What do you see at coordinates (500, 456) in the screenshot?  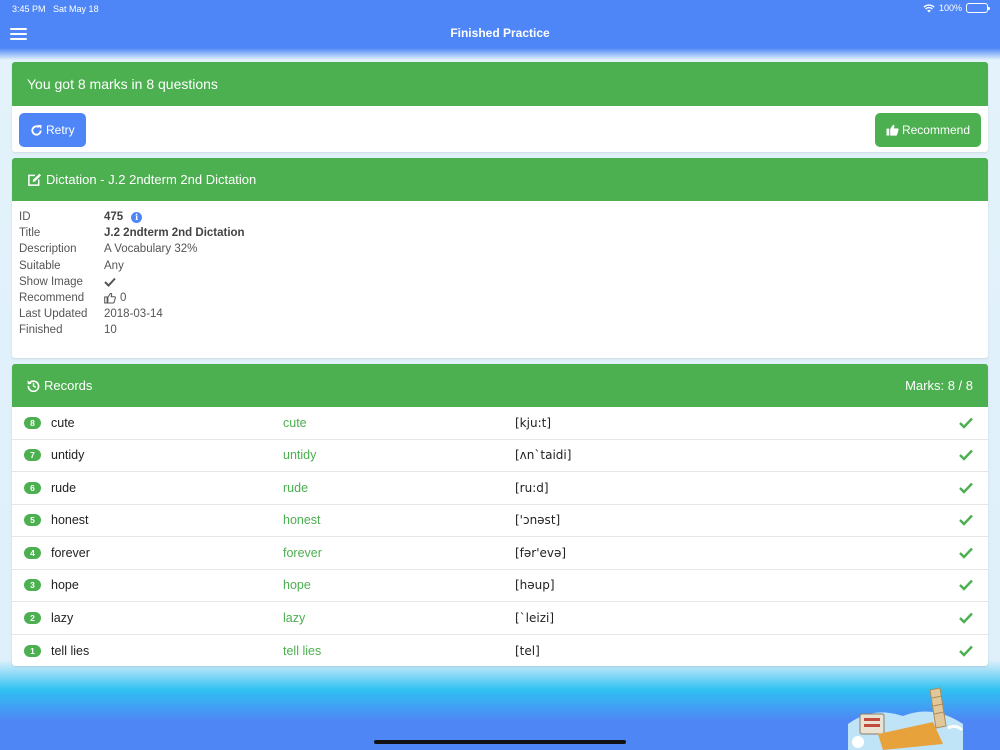 I see `record-row: 7 untidy untidy [ʌn`taidi]` at bounding box center [500, 456].